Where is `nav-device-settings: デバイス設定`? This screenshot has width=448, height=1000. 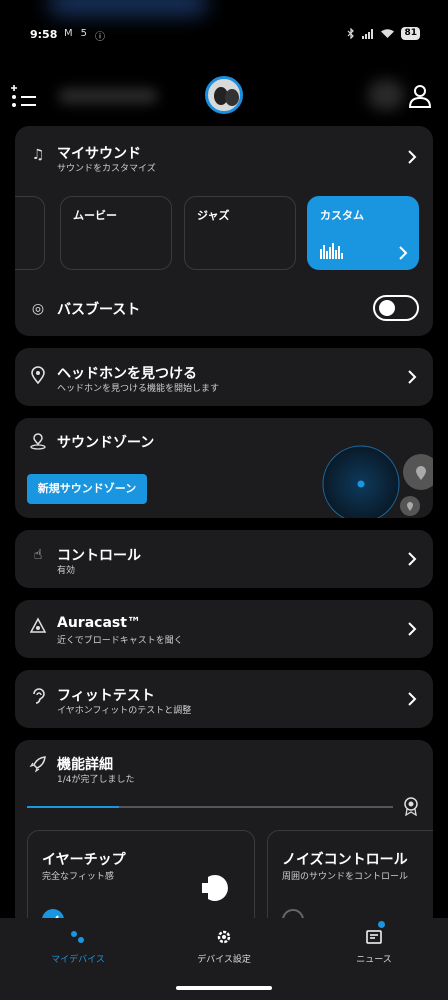
nav-device-settings: デバイス設定 is located at coordinates (224, 946).